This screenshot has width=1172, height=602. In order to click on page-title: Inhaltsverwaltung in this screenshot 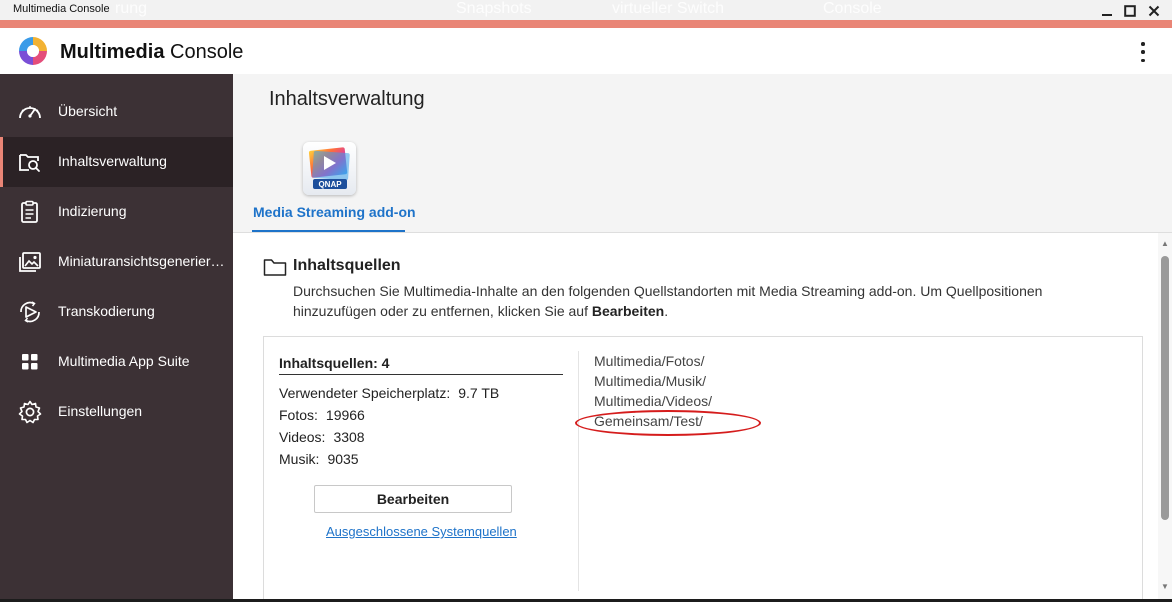, I will do `click(347, 99)`.